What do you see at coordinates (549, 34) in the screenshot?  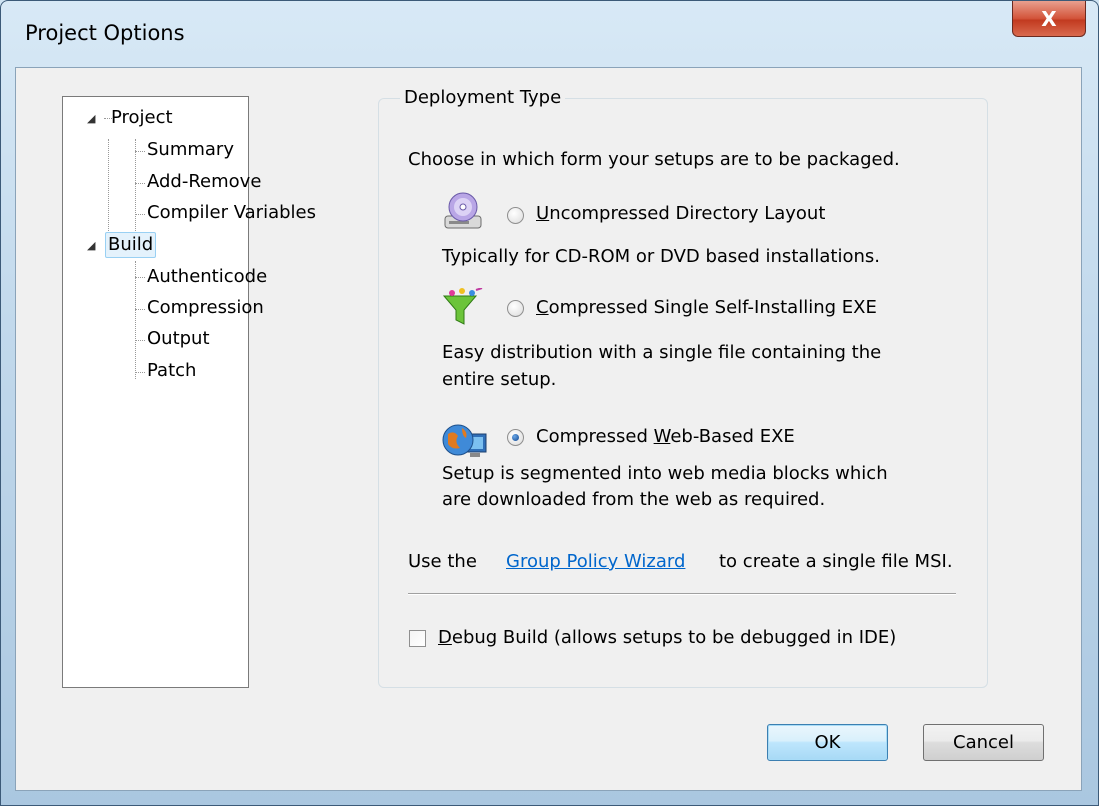 I see `title-bar: Project Options X` at bounding box center [549, 34].